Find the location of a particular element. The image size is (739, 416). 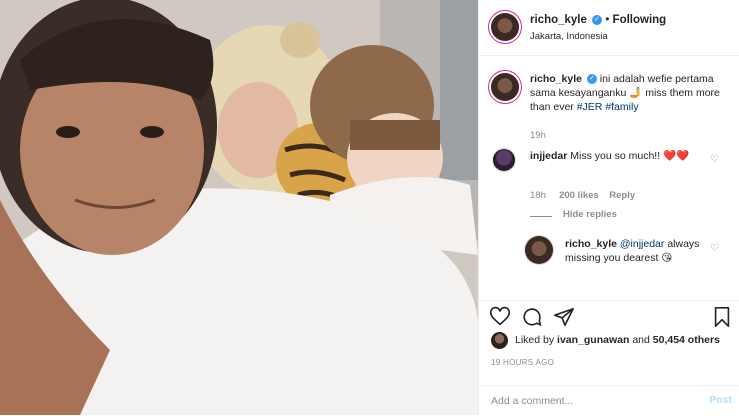

heart-icon is located at coordinates (500, 317).